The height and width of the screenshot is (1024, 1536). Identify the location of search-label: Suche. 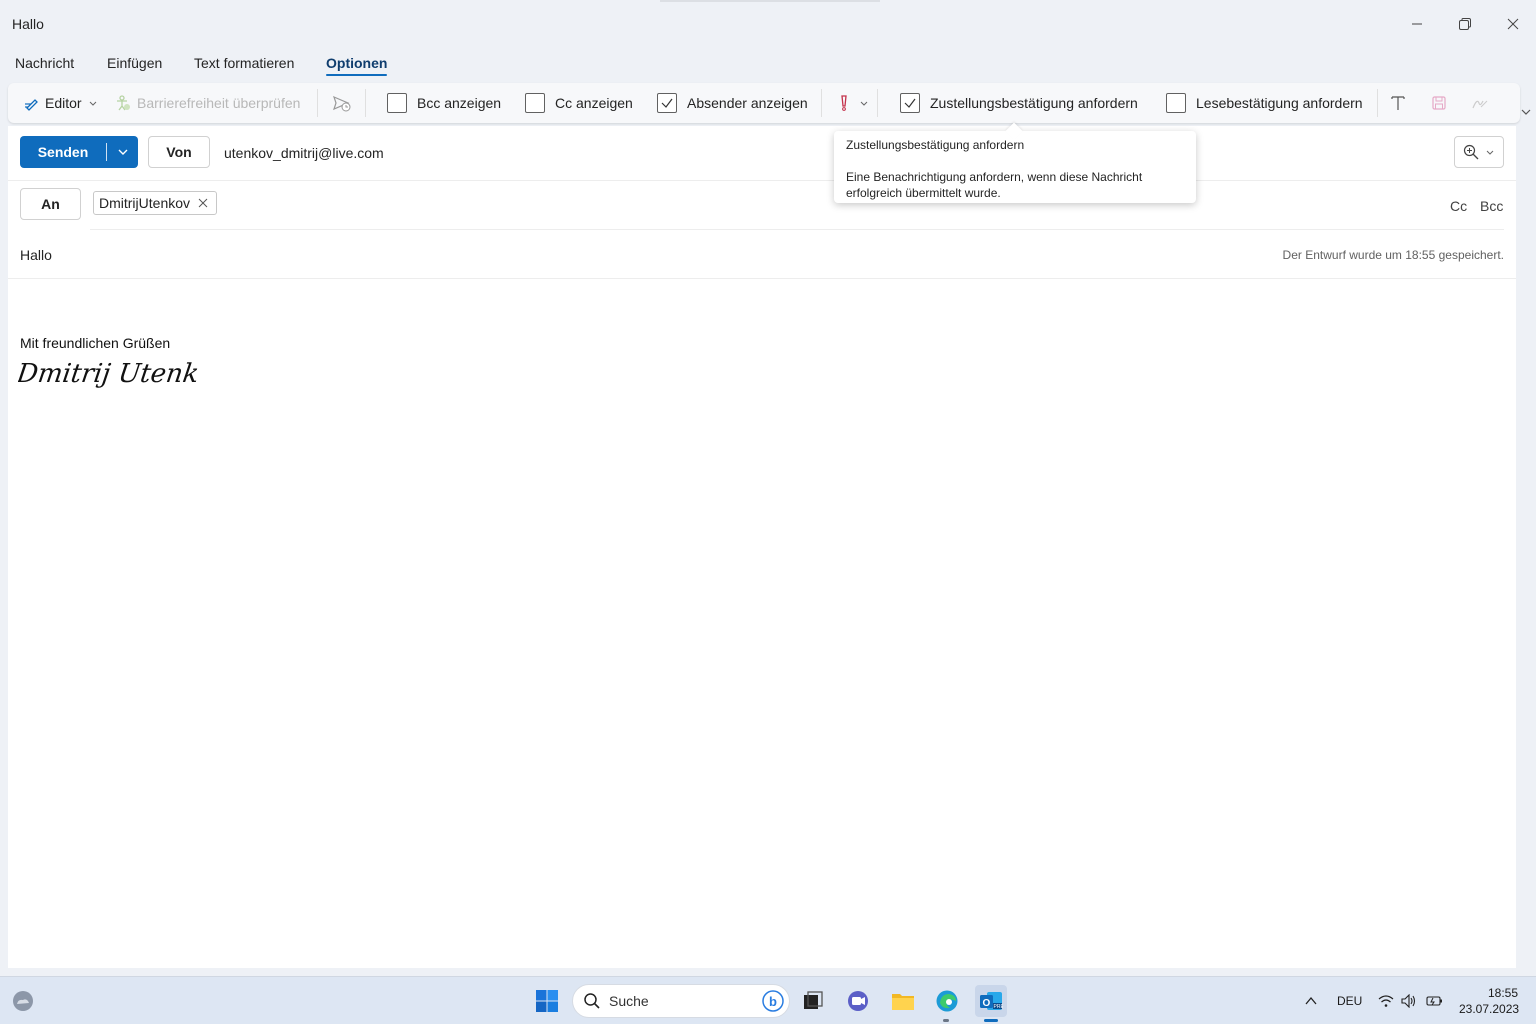
(629, 1001).